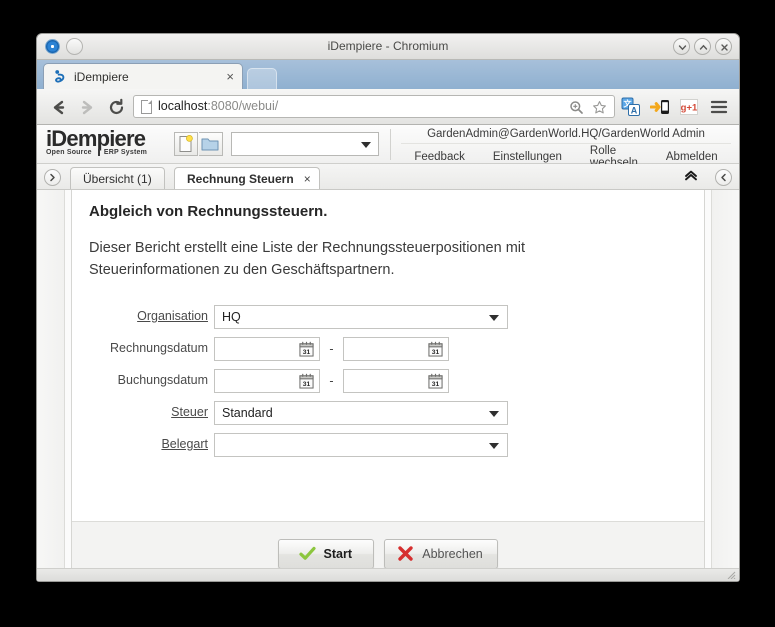 The width and height of the screenshot is (775, 627). What do you see at coordinates (159, 348) in the screenshot?
I see `label-rechnungsdatum: Rechnungsdatum` at bounding box center [159, 348].